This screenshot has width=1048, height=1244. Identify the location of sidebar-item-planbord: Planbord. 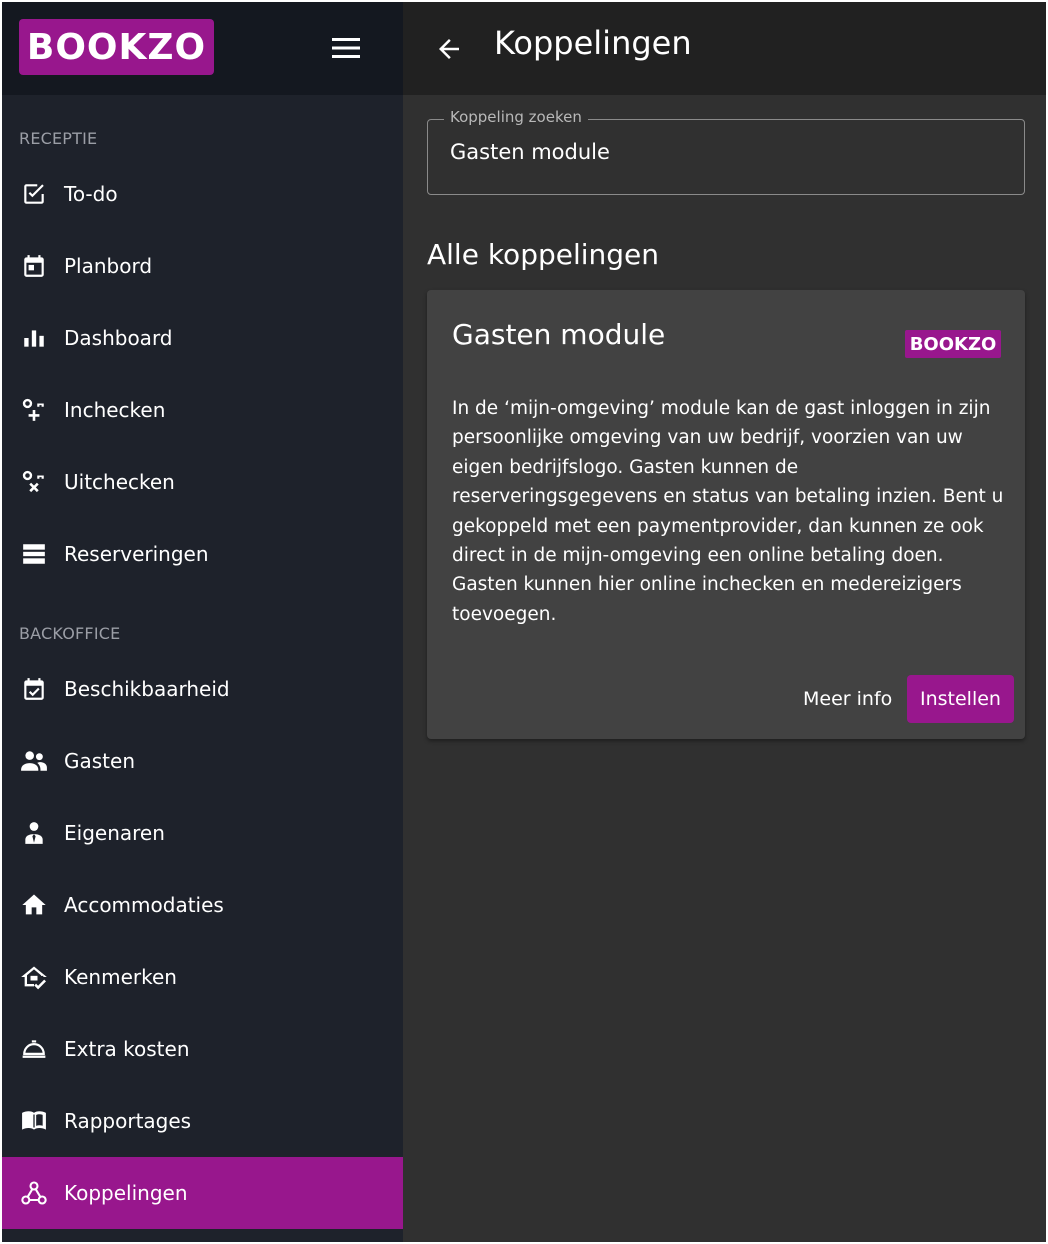
(202, 266).